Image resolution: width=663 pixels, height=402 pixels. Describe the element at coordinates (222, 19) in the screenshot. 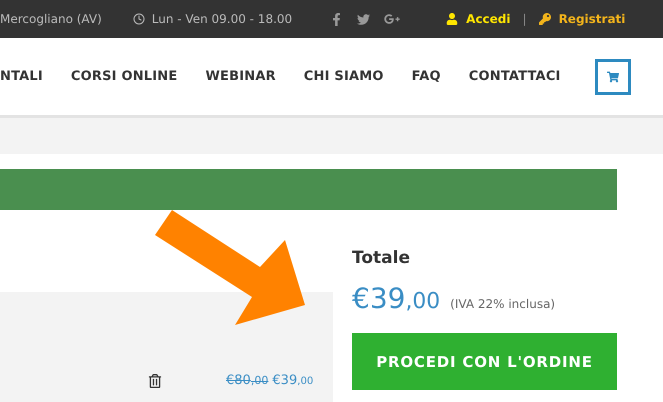

I see `opening-hours: Lun - Ven 09.00 - 18.00` at that location.